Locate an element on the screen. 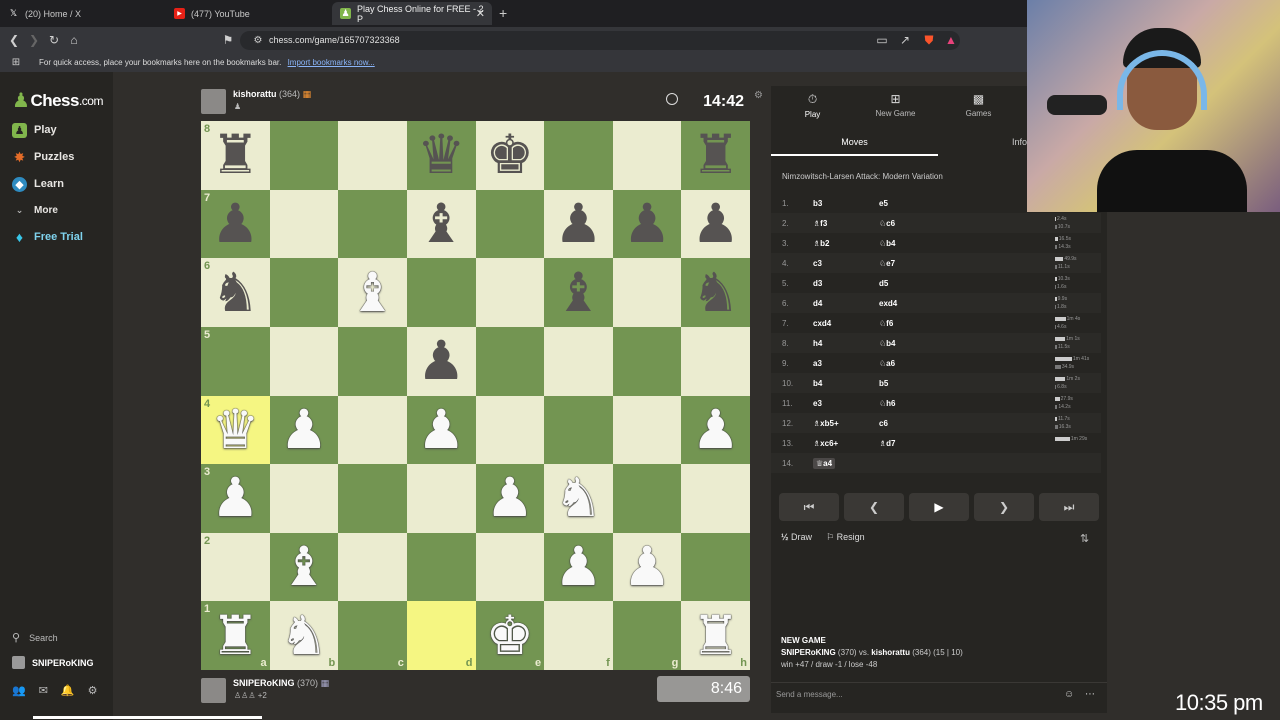  black-knight-icon: ♞ is located at coordinates (715, 293).